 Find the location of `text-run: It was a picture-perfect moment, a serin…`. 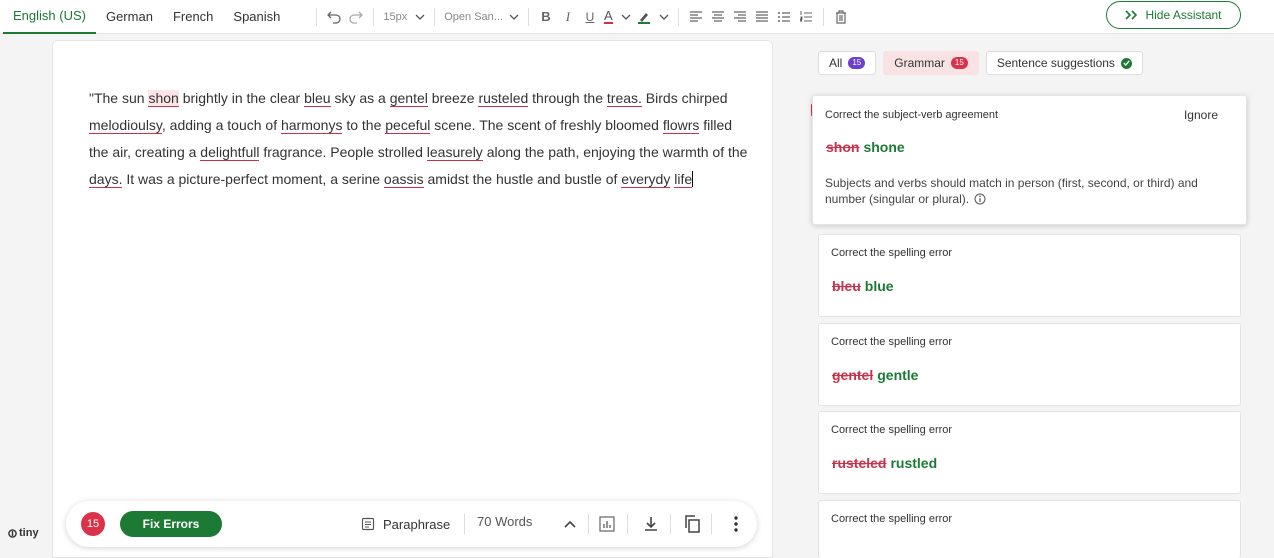

text-run: It was a picture-perfect moment, a serin… is located at coordinates (253, 179).